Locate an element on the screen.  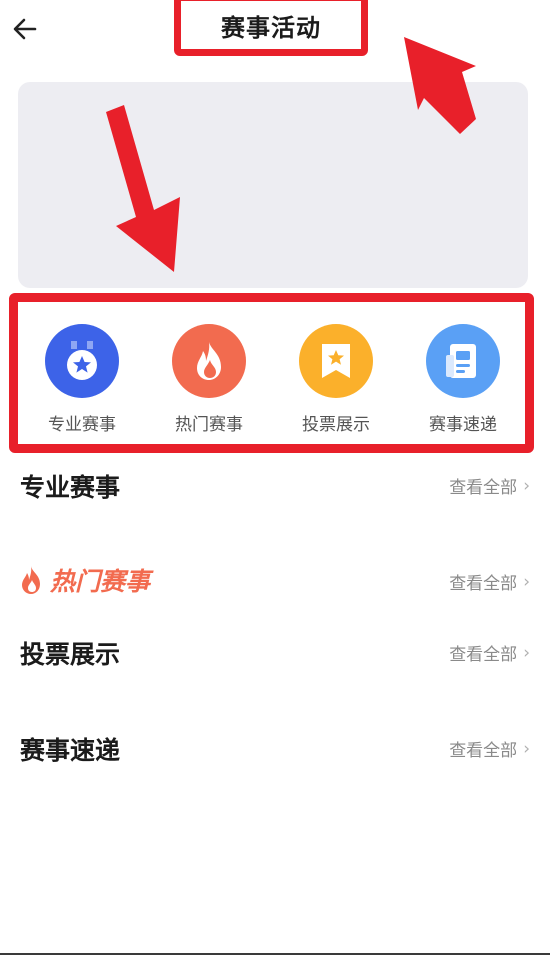
view-all-news: 查看全部 › is located at coordinates (489, 749).